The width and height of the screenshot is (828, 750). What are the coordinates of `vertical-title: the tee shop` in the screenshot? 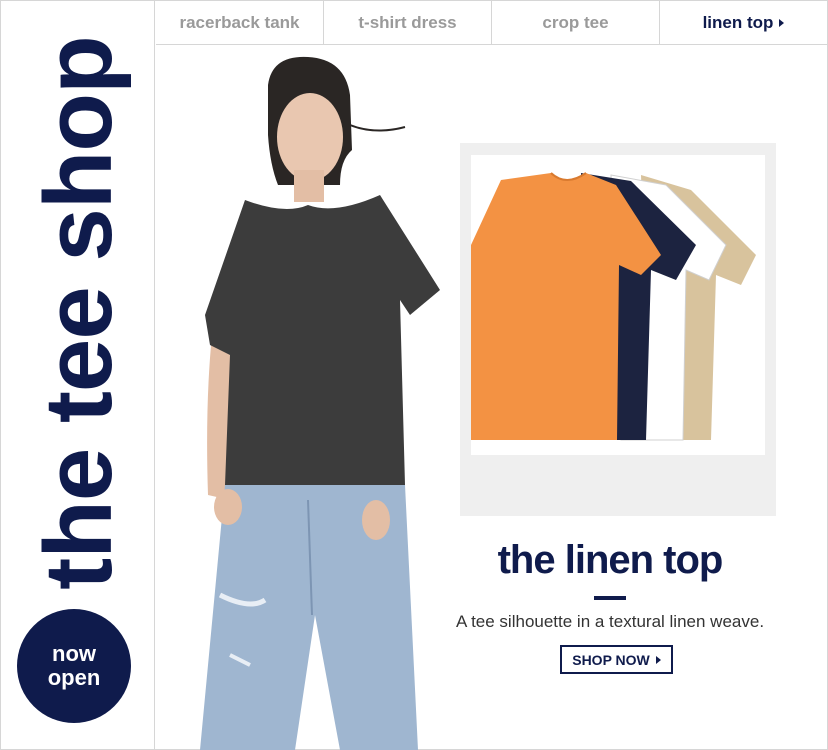 It's located at (78, 313).